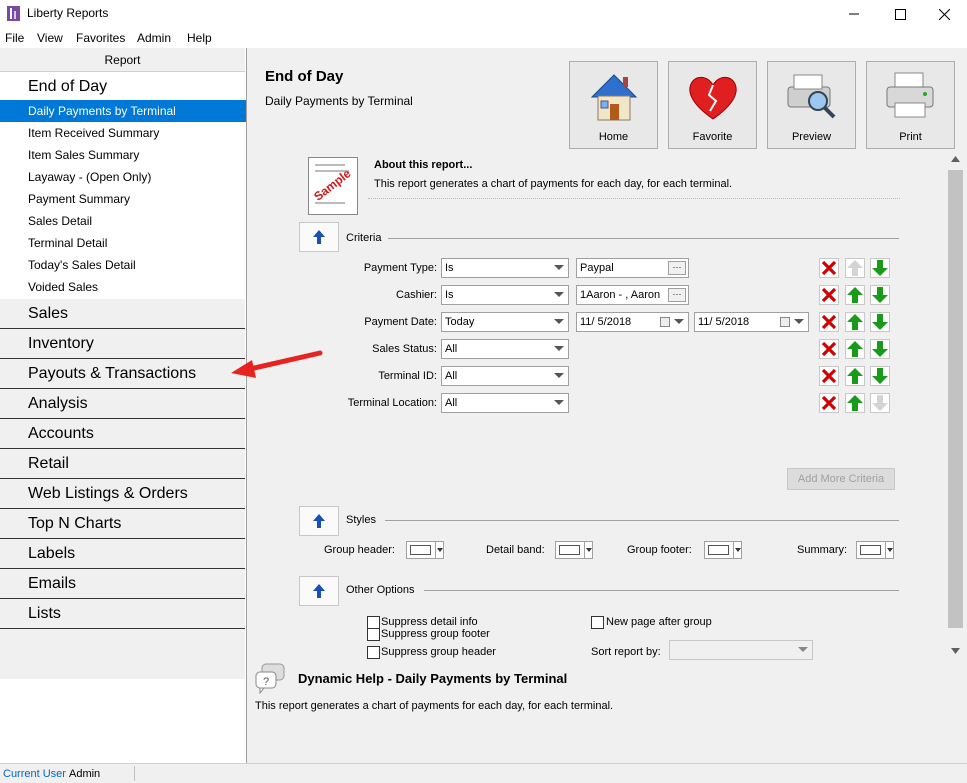 The width and height of the screenshot is (967, 783). Describe the element at coordinates (829, 376) in the screenshot. I see `terminal-id-delete-icon` at that location.